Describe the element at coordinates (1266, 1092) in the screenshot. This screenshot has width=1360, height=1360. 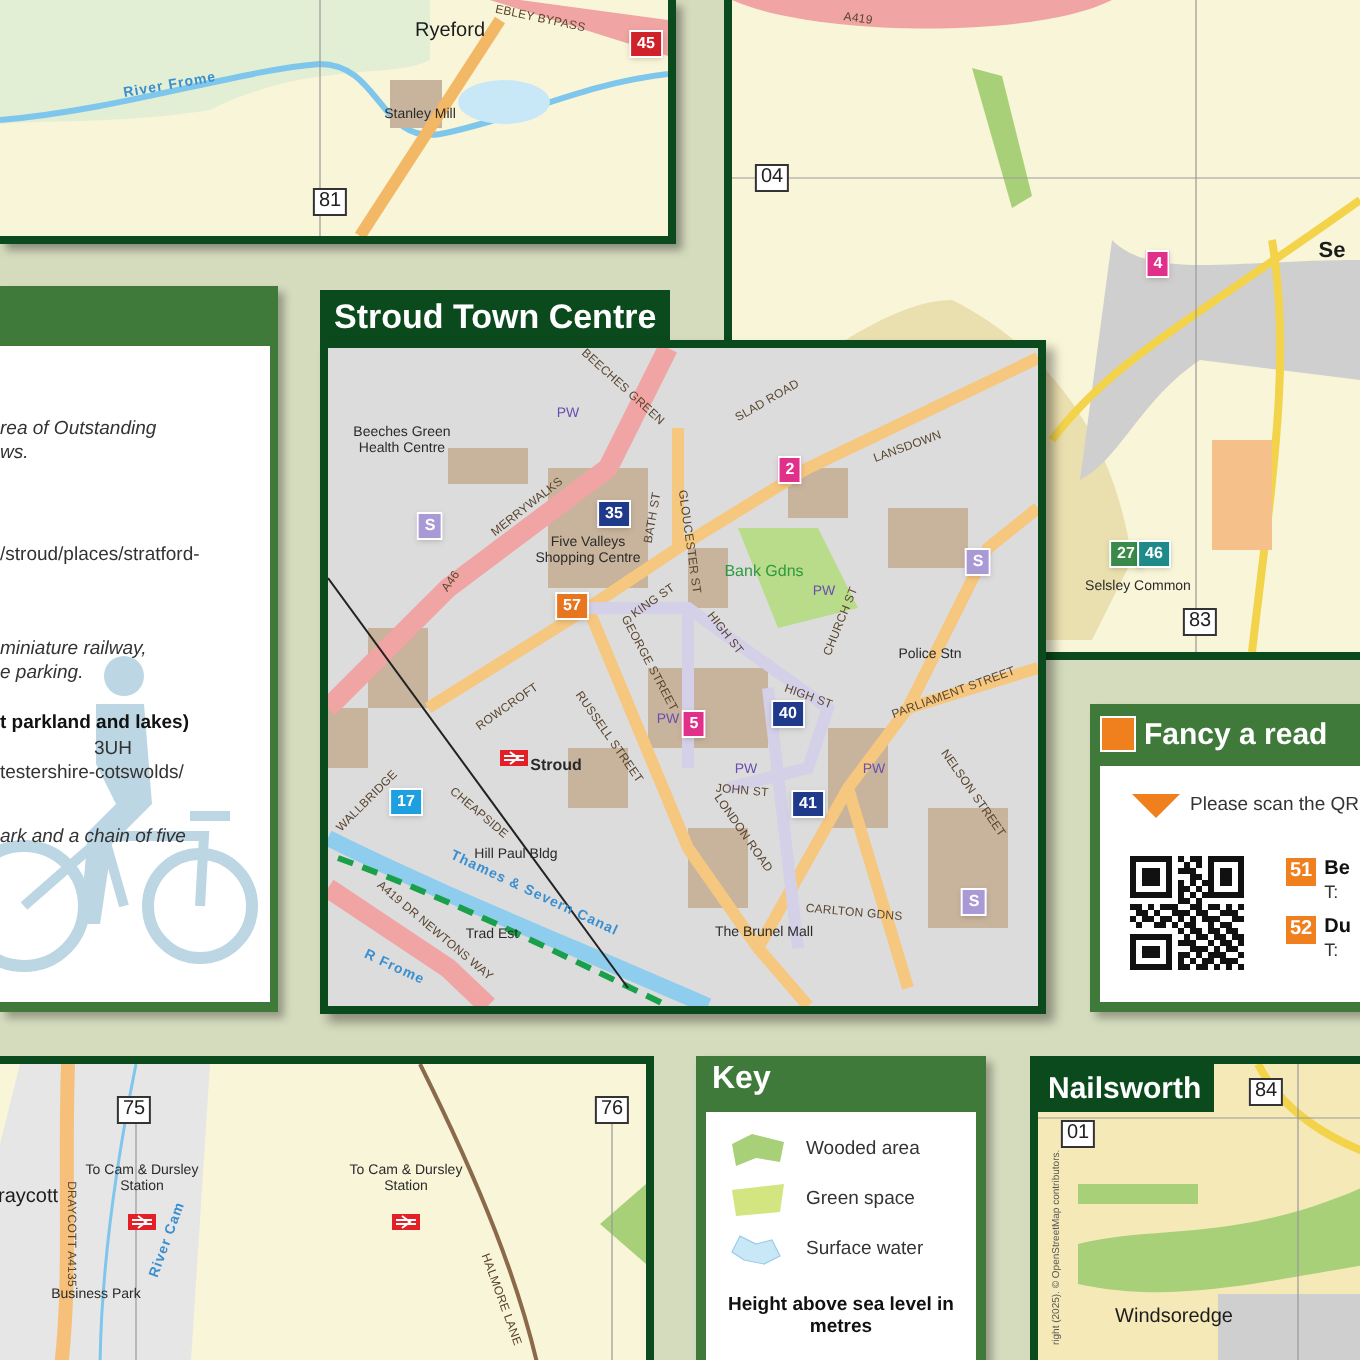
I see `grid-reference: 84` at that location.